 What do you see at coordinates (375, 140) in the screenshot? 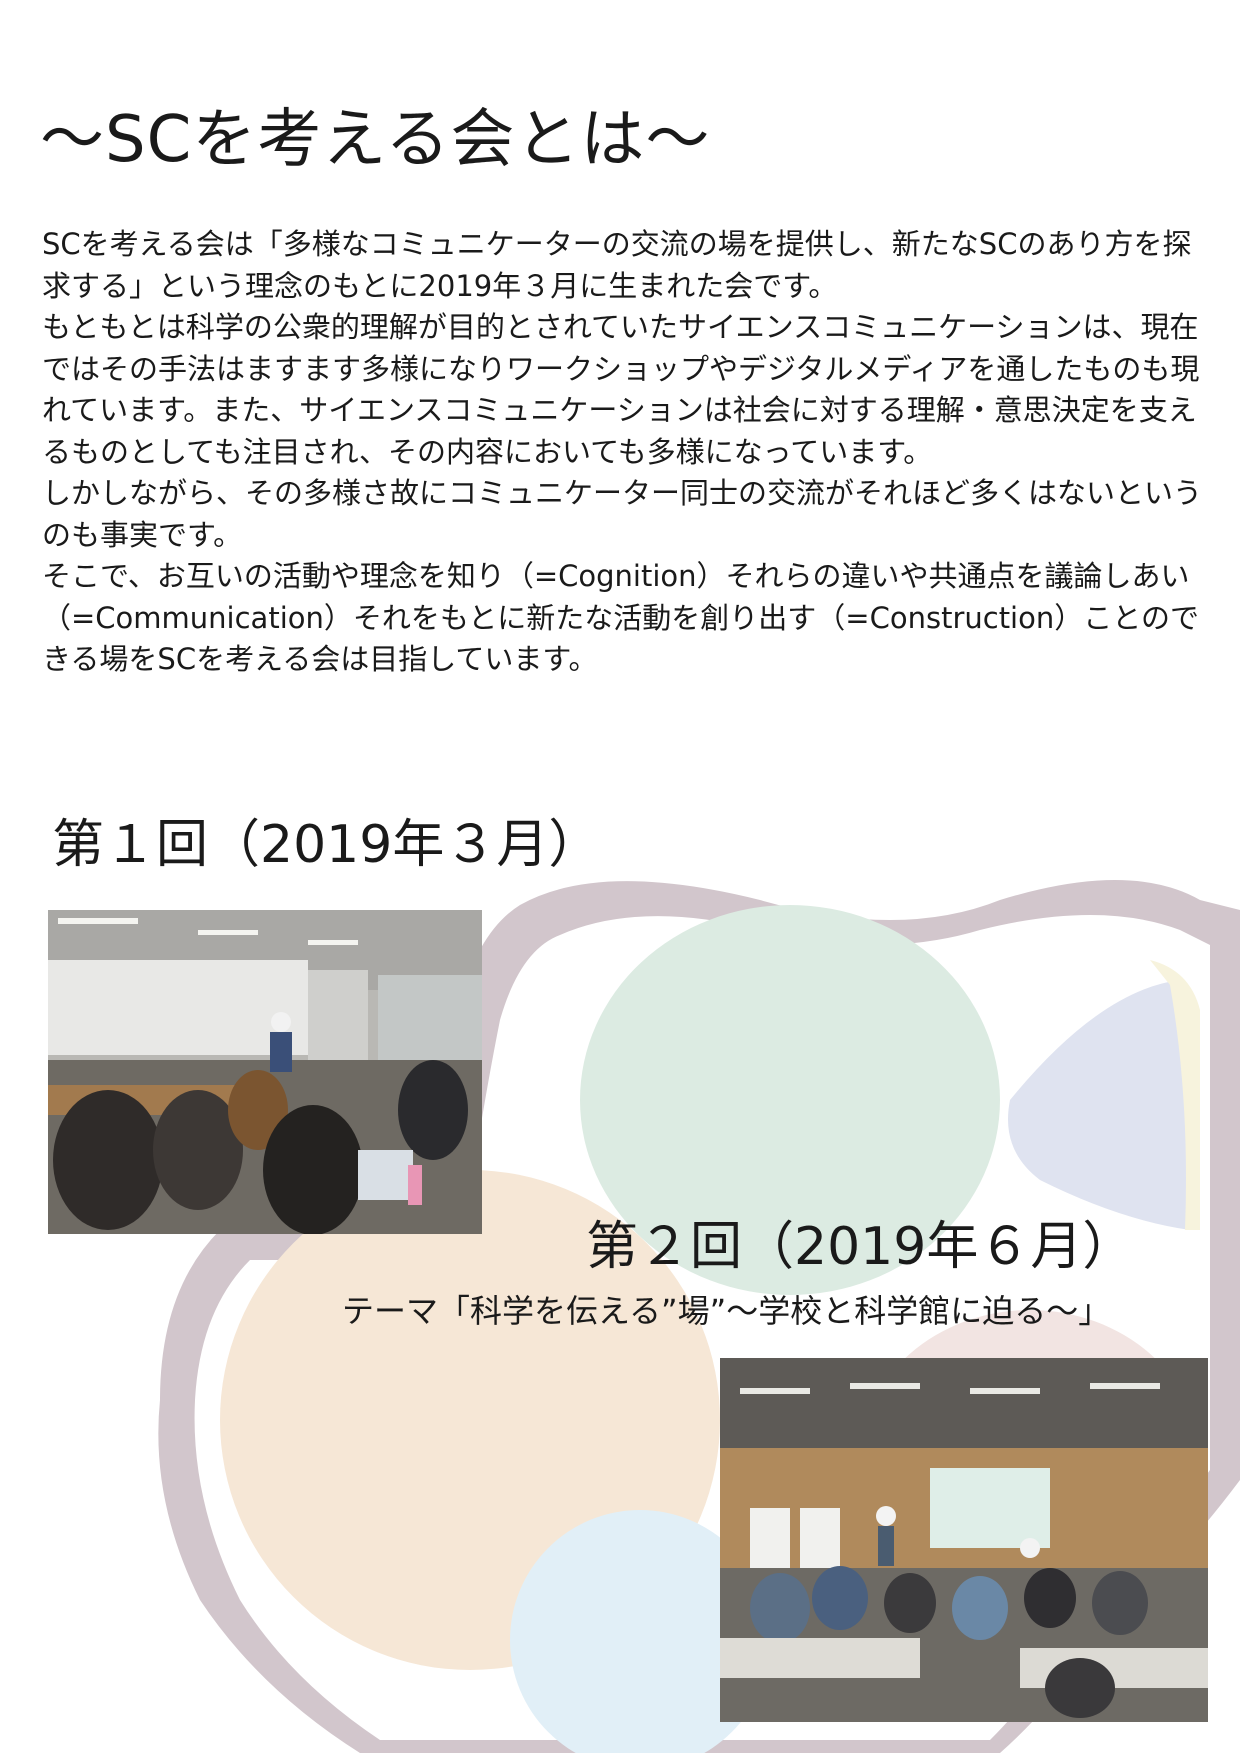
I see `page-title: 〜SCを考える会とは〜` at bounding box center [375, 140].